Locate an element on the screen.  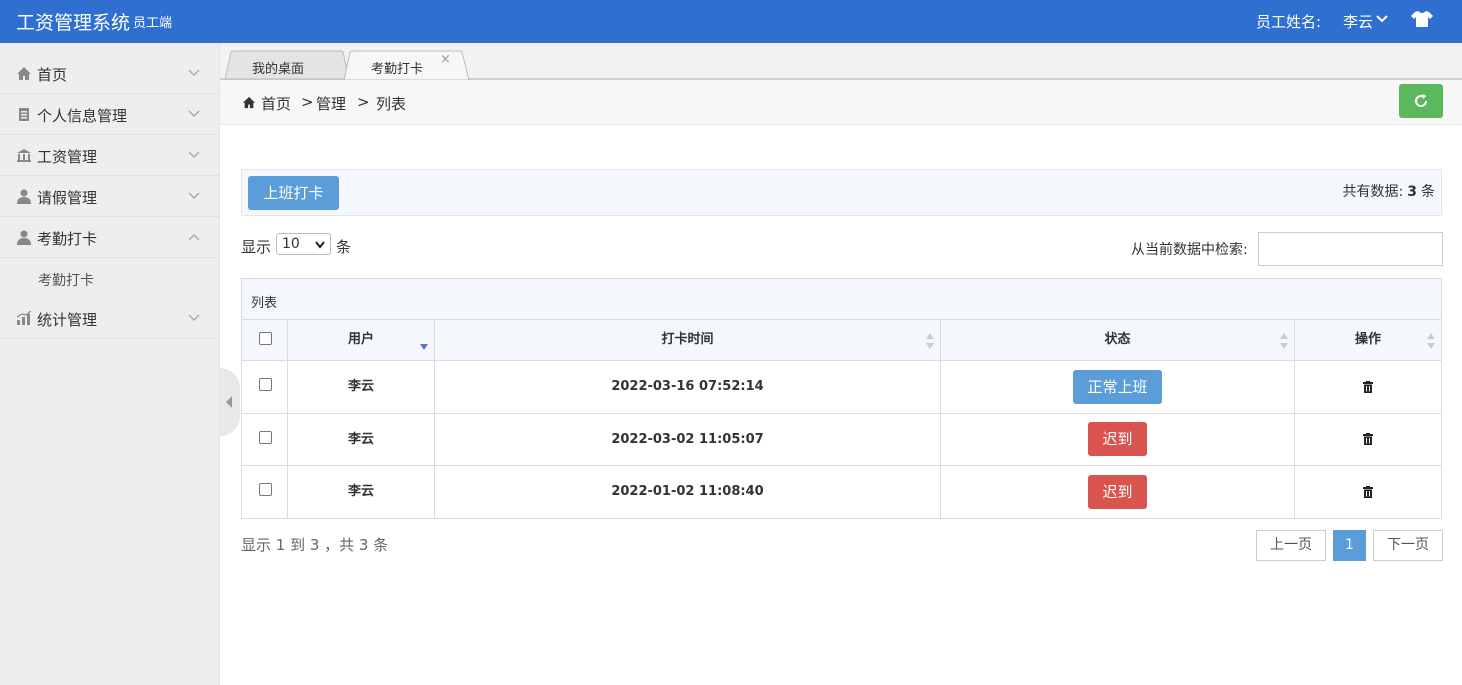
column-header-status: 状态 is located at coordinates (1118, 340).